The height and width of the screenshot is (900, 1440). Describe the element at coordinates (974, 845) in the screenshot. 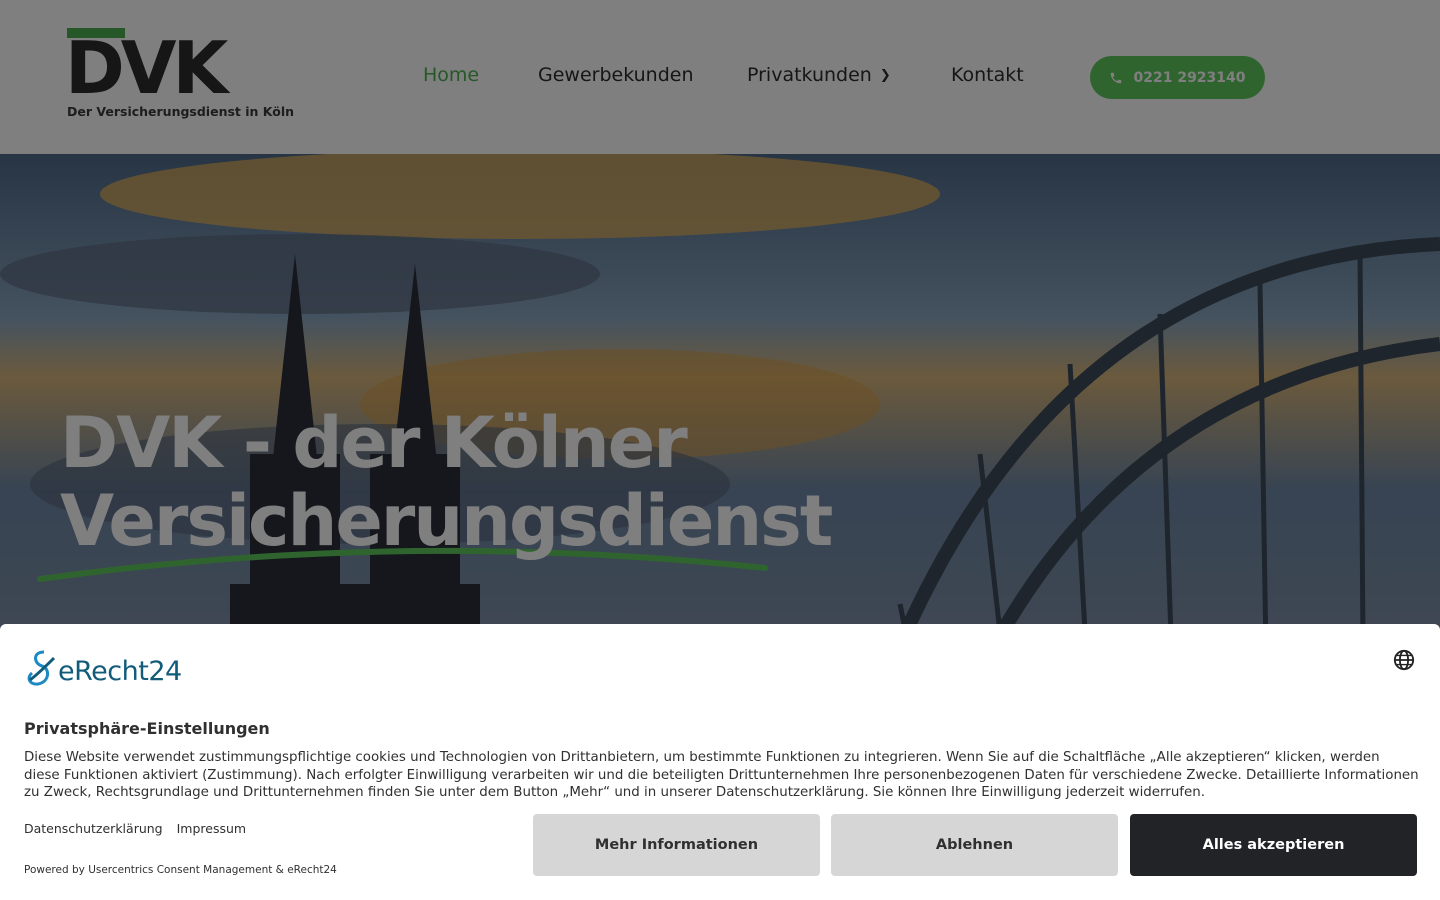

I see `deny-button: Ablehnen` at that location.